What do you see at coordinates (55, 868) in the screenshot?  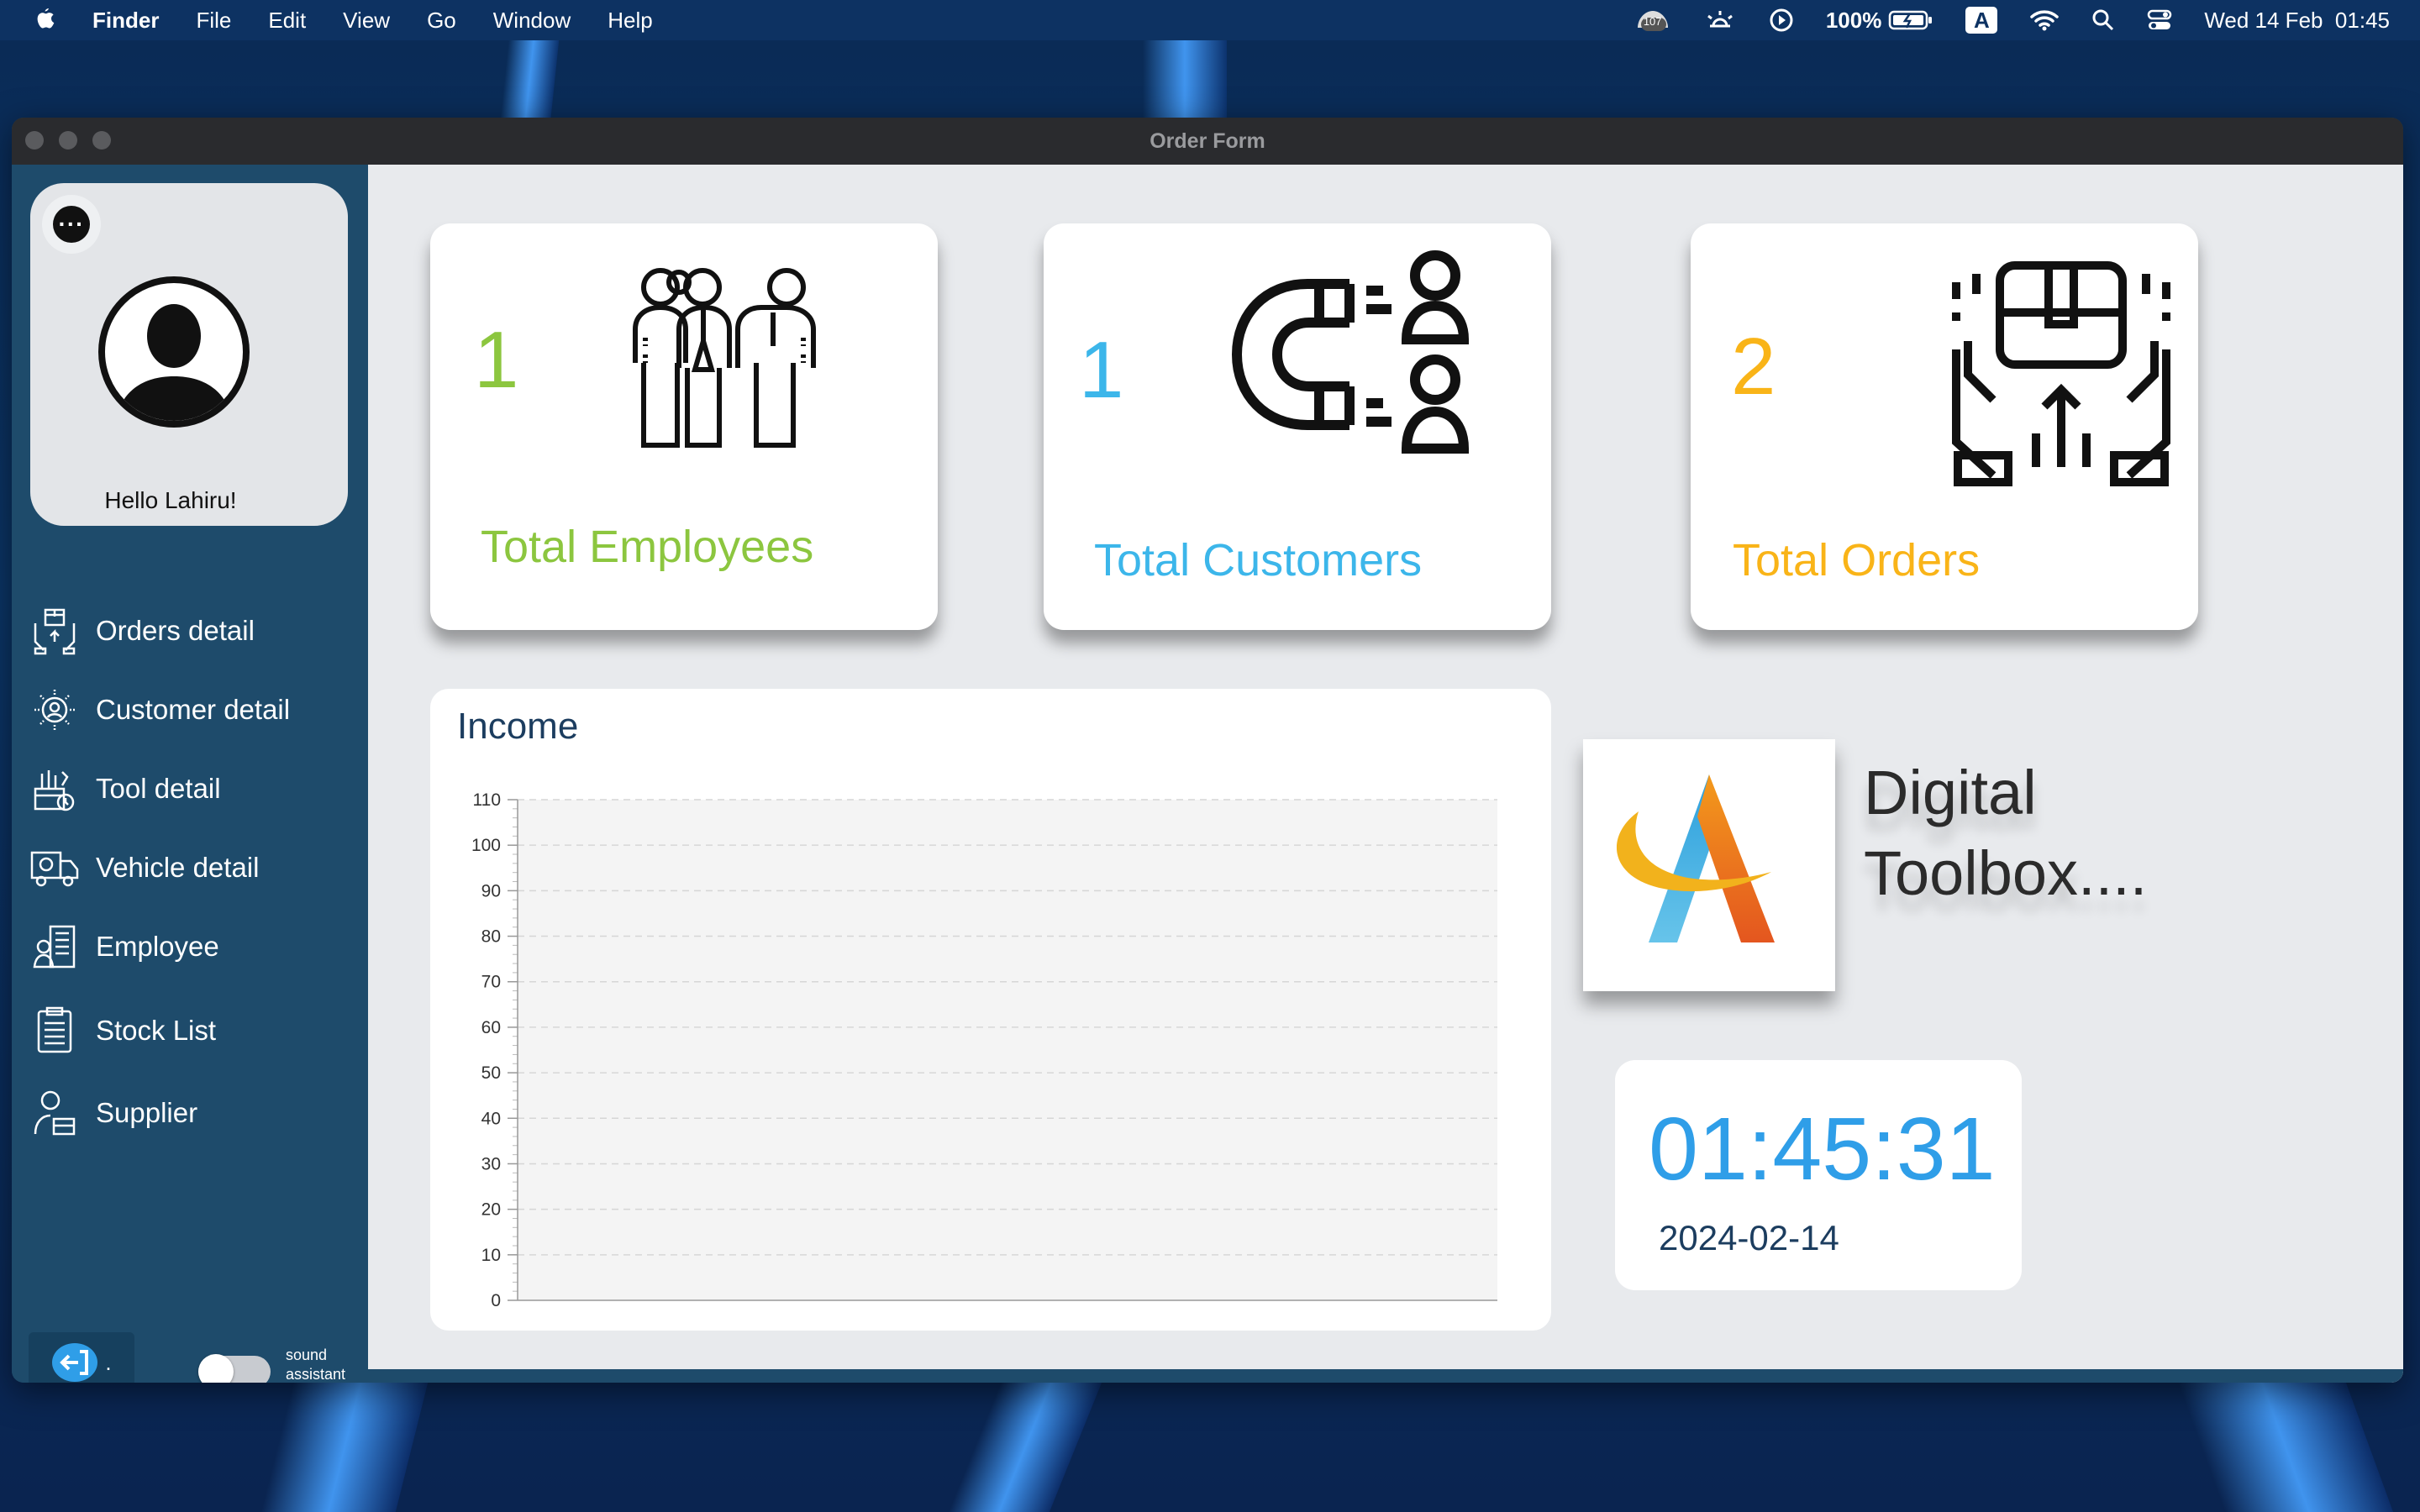 I see `vehicle-icon` at bounding box center [55, 868].